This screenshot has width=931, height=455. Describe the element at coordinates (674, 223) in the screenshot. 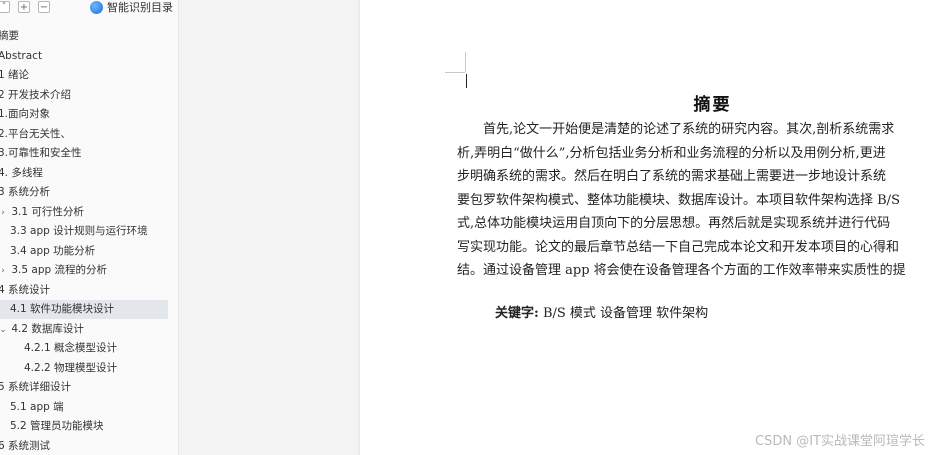

I see `paragraph-line: 式,总体功能模块运用自顶向下的分层思想。再然后就是实现系统并进行代码` at that location.